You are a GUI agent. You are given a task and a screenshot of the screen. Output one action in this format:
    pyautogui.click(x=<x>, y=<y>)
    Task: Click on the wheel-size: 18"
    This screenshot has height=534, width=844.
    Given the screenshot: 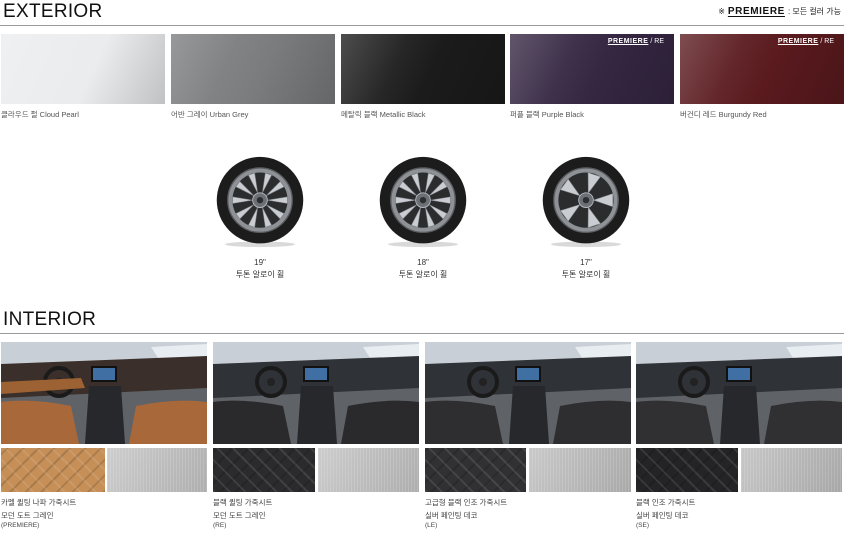 What is the action you would take?
    pyautogui.click(x=423, y=262)
    